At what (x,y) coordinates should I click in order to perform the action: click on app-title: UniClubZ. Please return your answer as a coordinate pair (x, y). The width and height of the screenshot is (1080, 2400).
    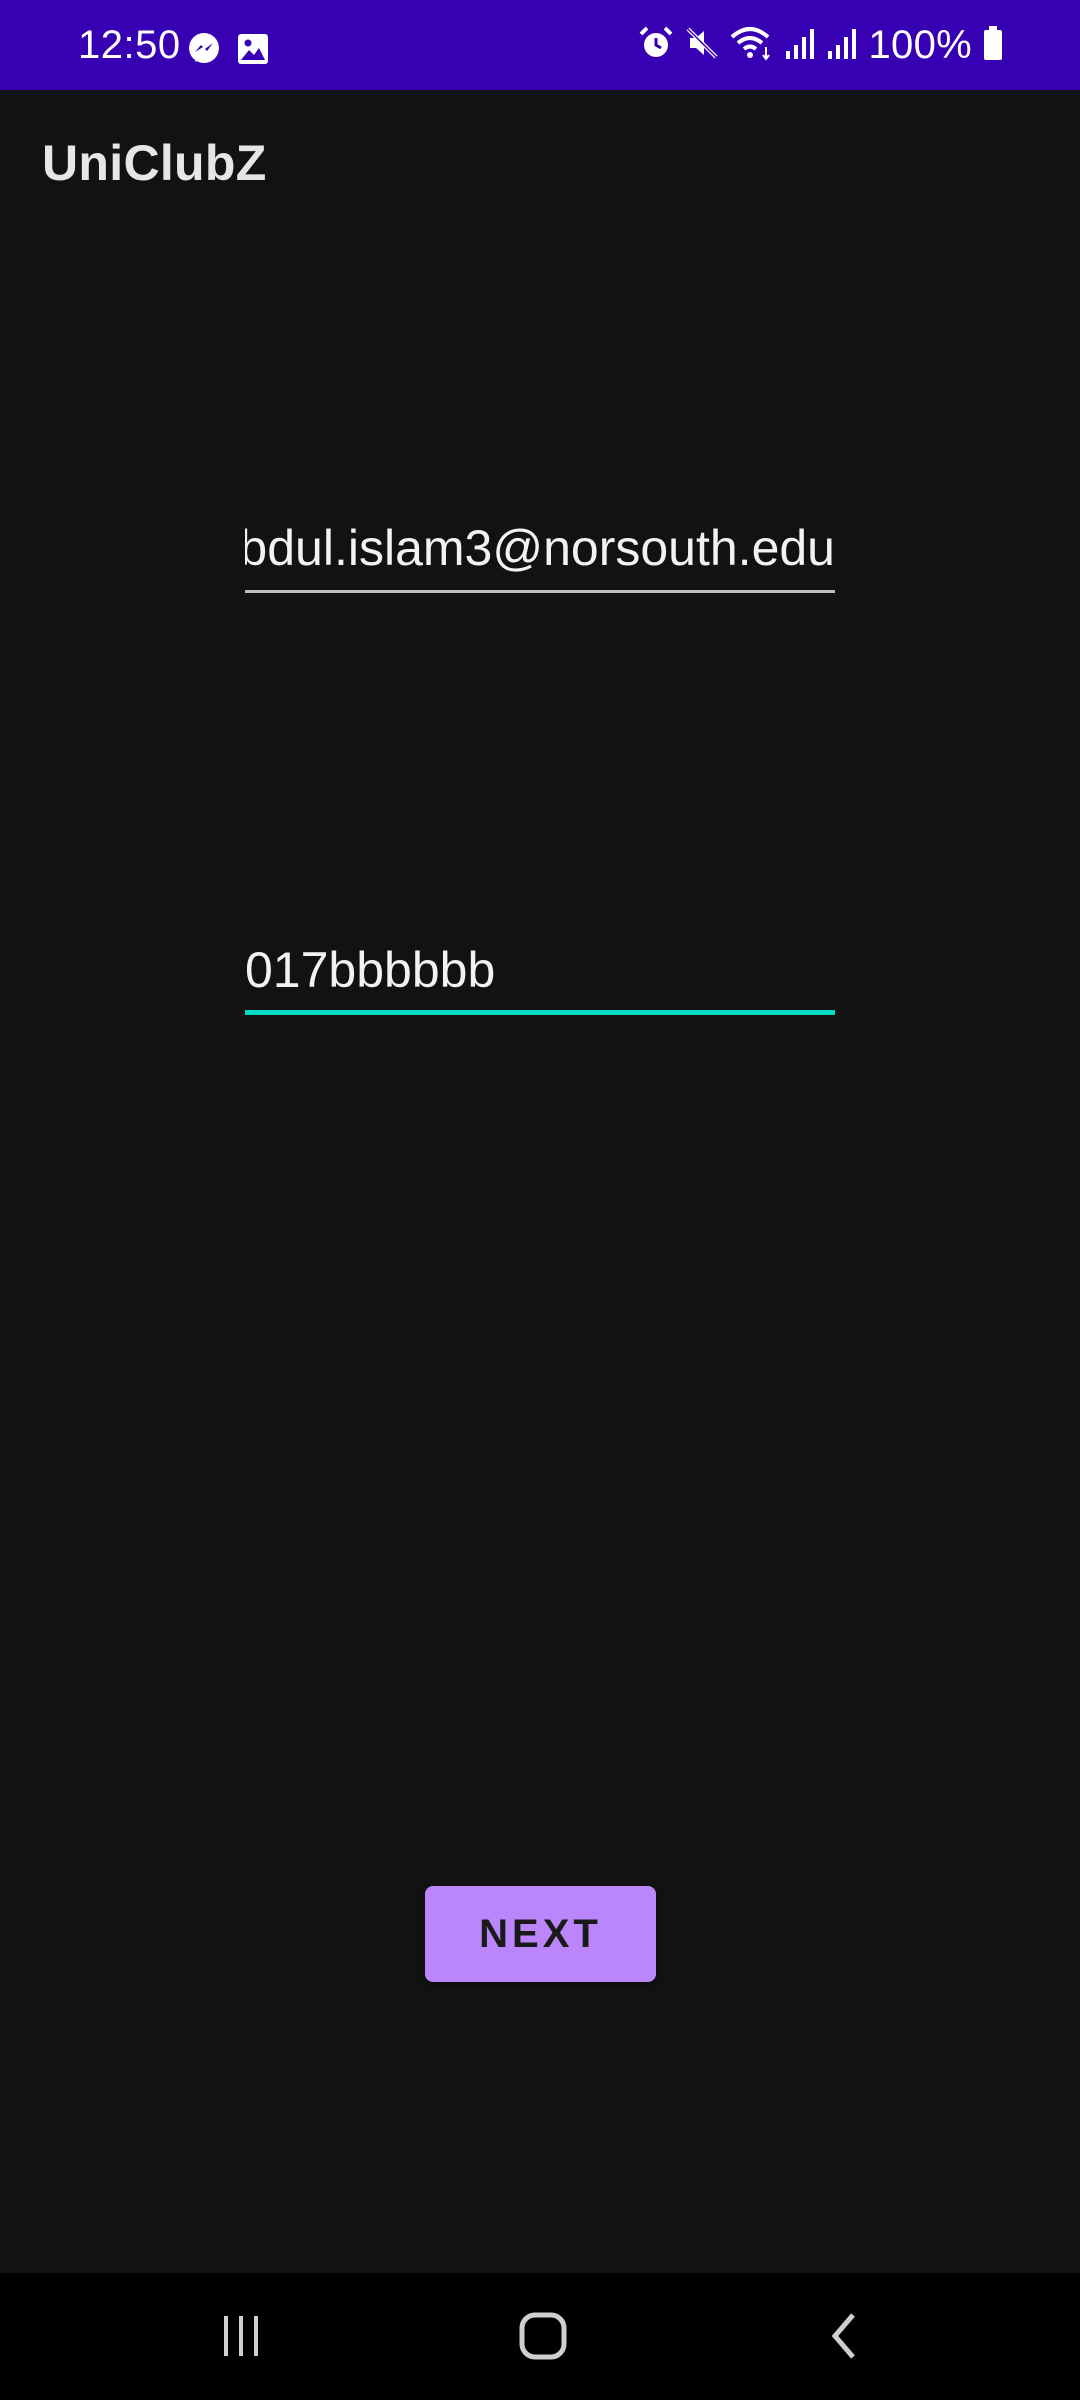
    Looking at the image, I should click on (154, 163).